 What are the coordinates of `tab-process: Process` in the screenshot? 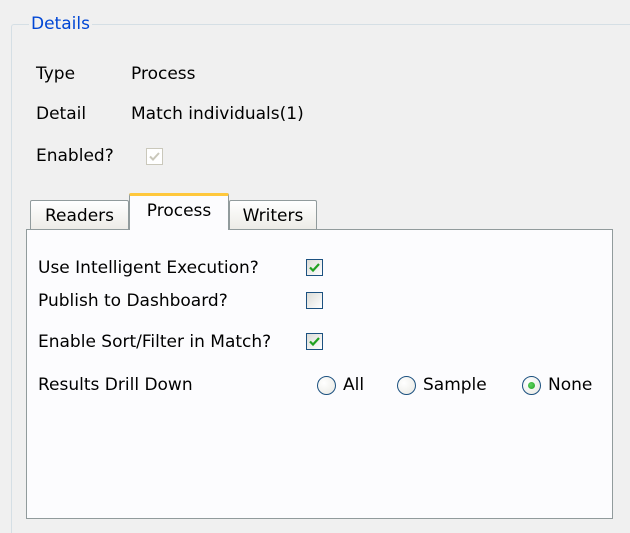 It's located at (179, 211).